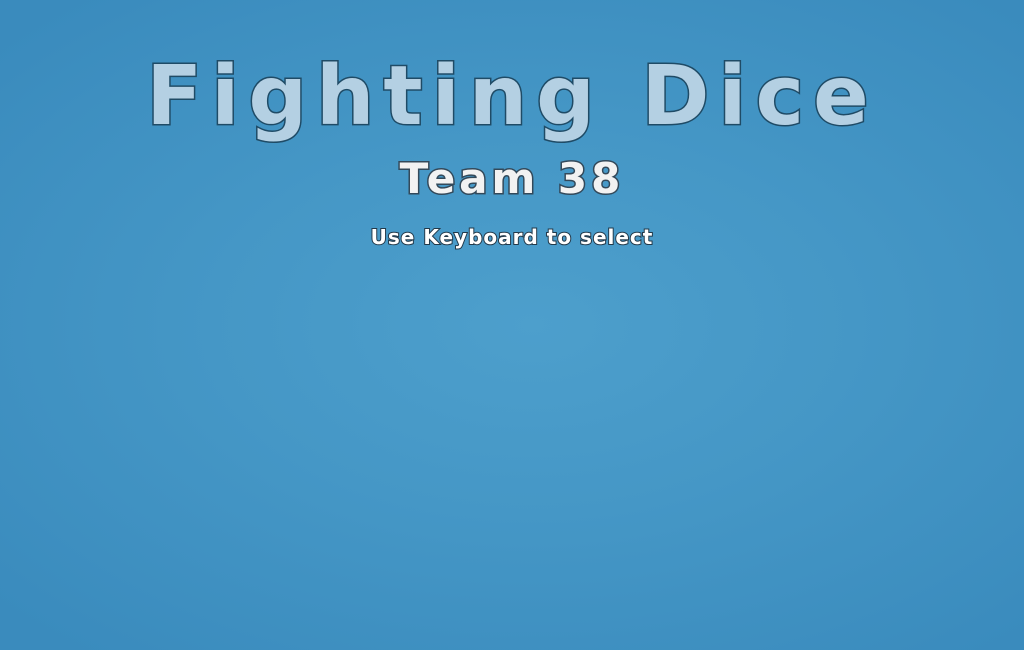 This screenshot has width=1024, height=650. What do you see at coordinates (511, 178) in the screenshot?
I see `team-name: Team 38` at bounding box center [511, 178].